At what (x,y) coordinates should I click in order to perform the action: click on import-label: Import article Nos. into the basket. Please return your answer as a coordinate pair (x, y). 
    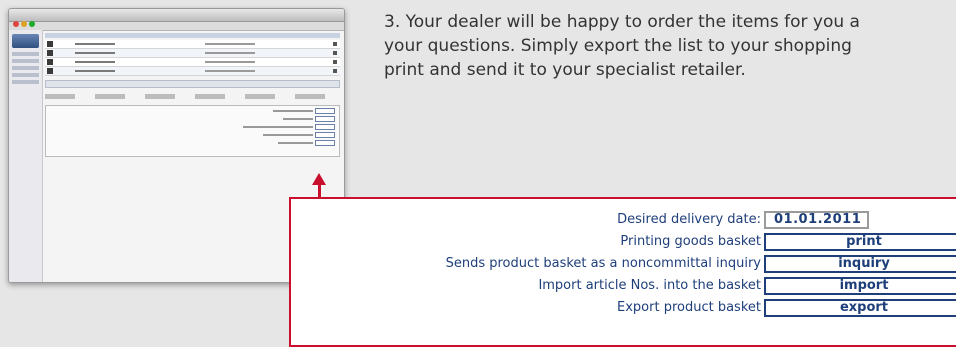
    Looking at the image, I should click on (649, 285).